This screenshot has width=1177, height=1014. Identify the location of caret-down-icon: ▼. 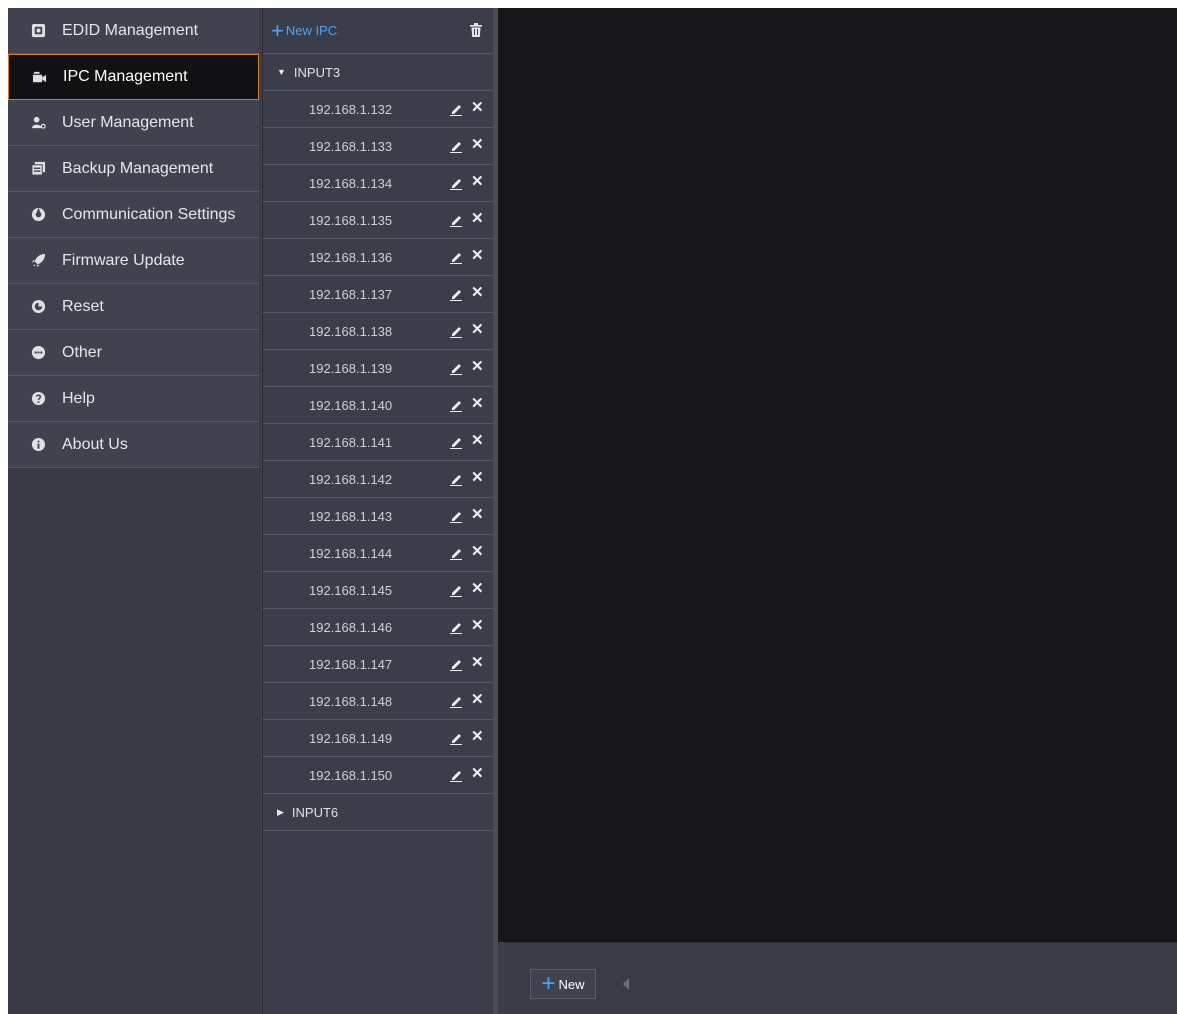
(281, 72).